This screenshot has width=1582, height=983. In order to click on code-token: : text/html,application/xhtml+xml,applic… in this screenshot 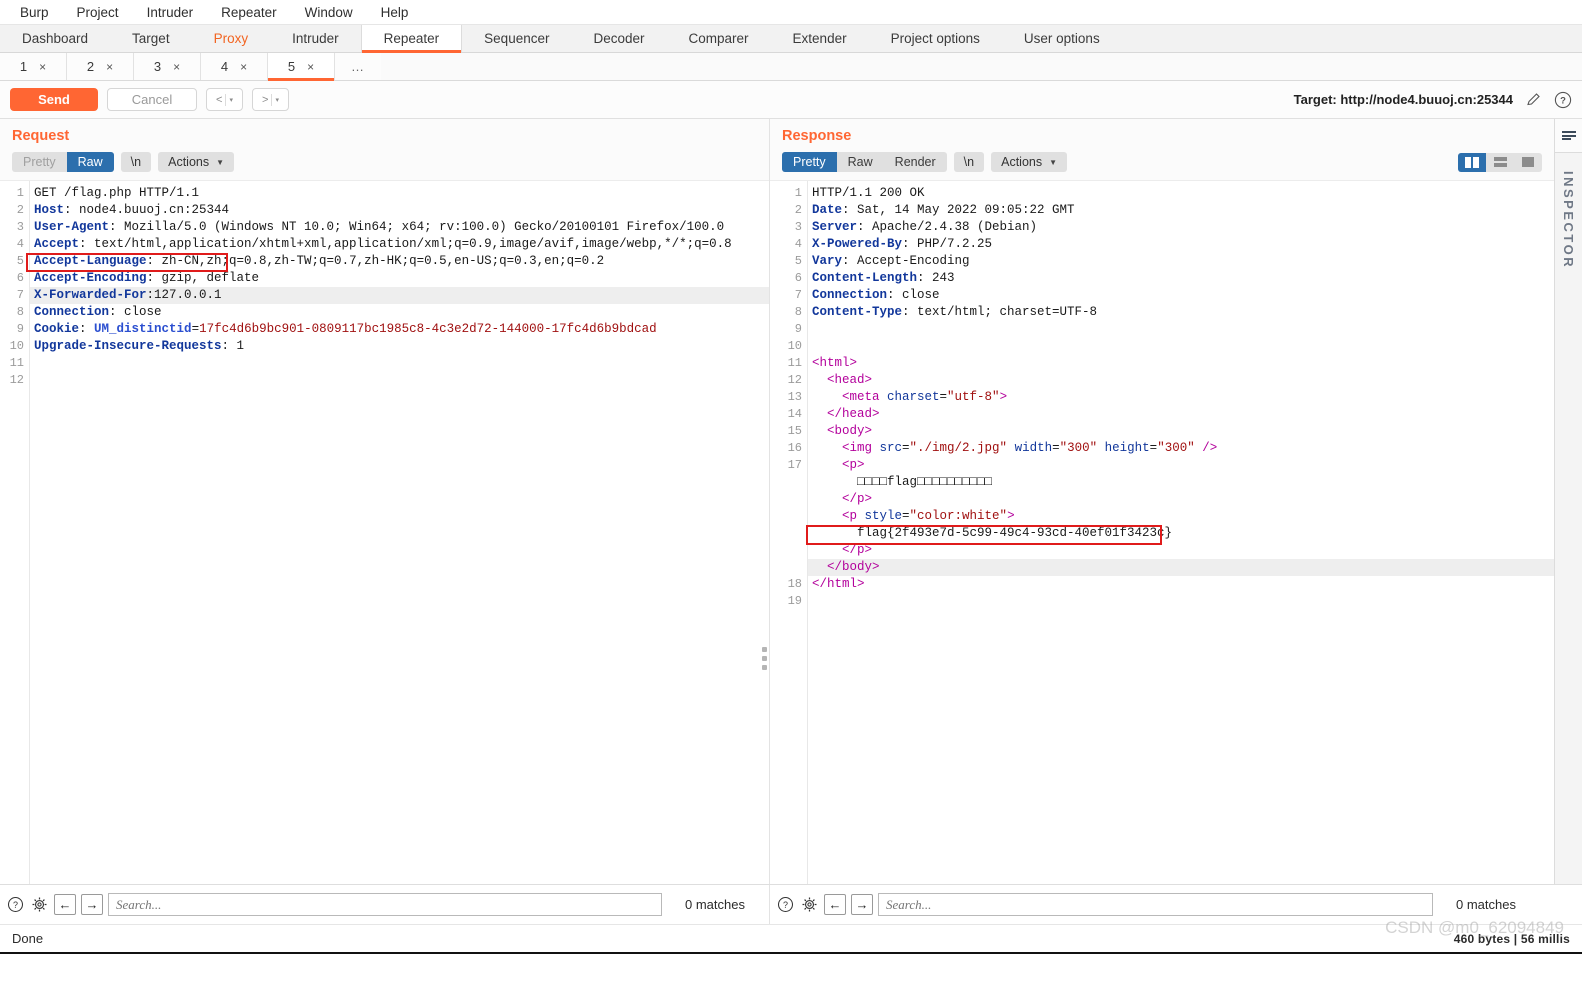, I will do `click(405, 244)`.